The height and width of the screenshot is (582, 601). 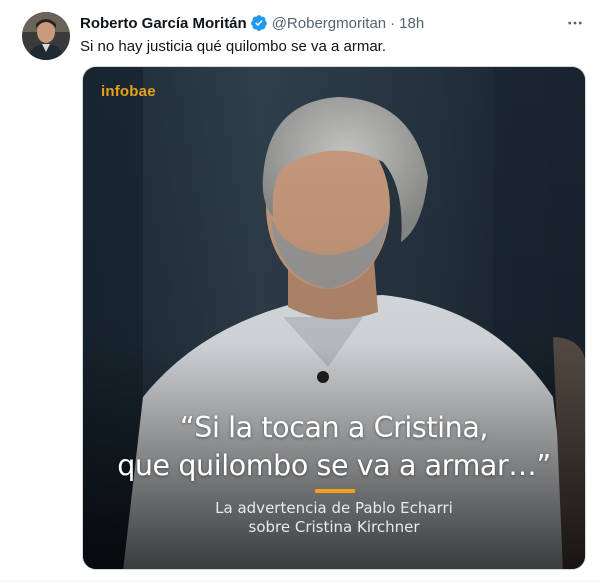 What do you see at coordinates (411, 23) in the screenshot?
I see `tweet-timestamp: 18h` at bounding box center [411, 23].